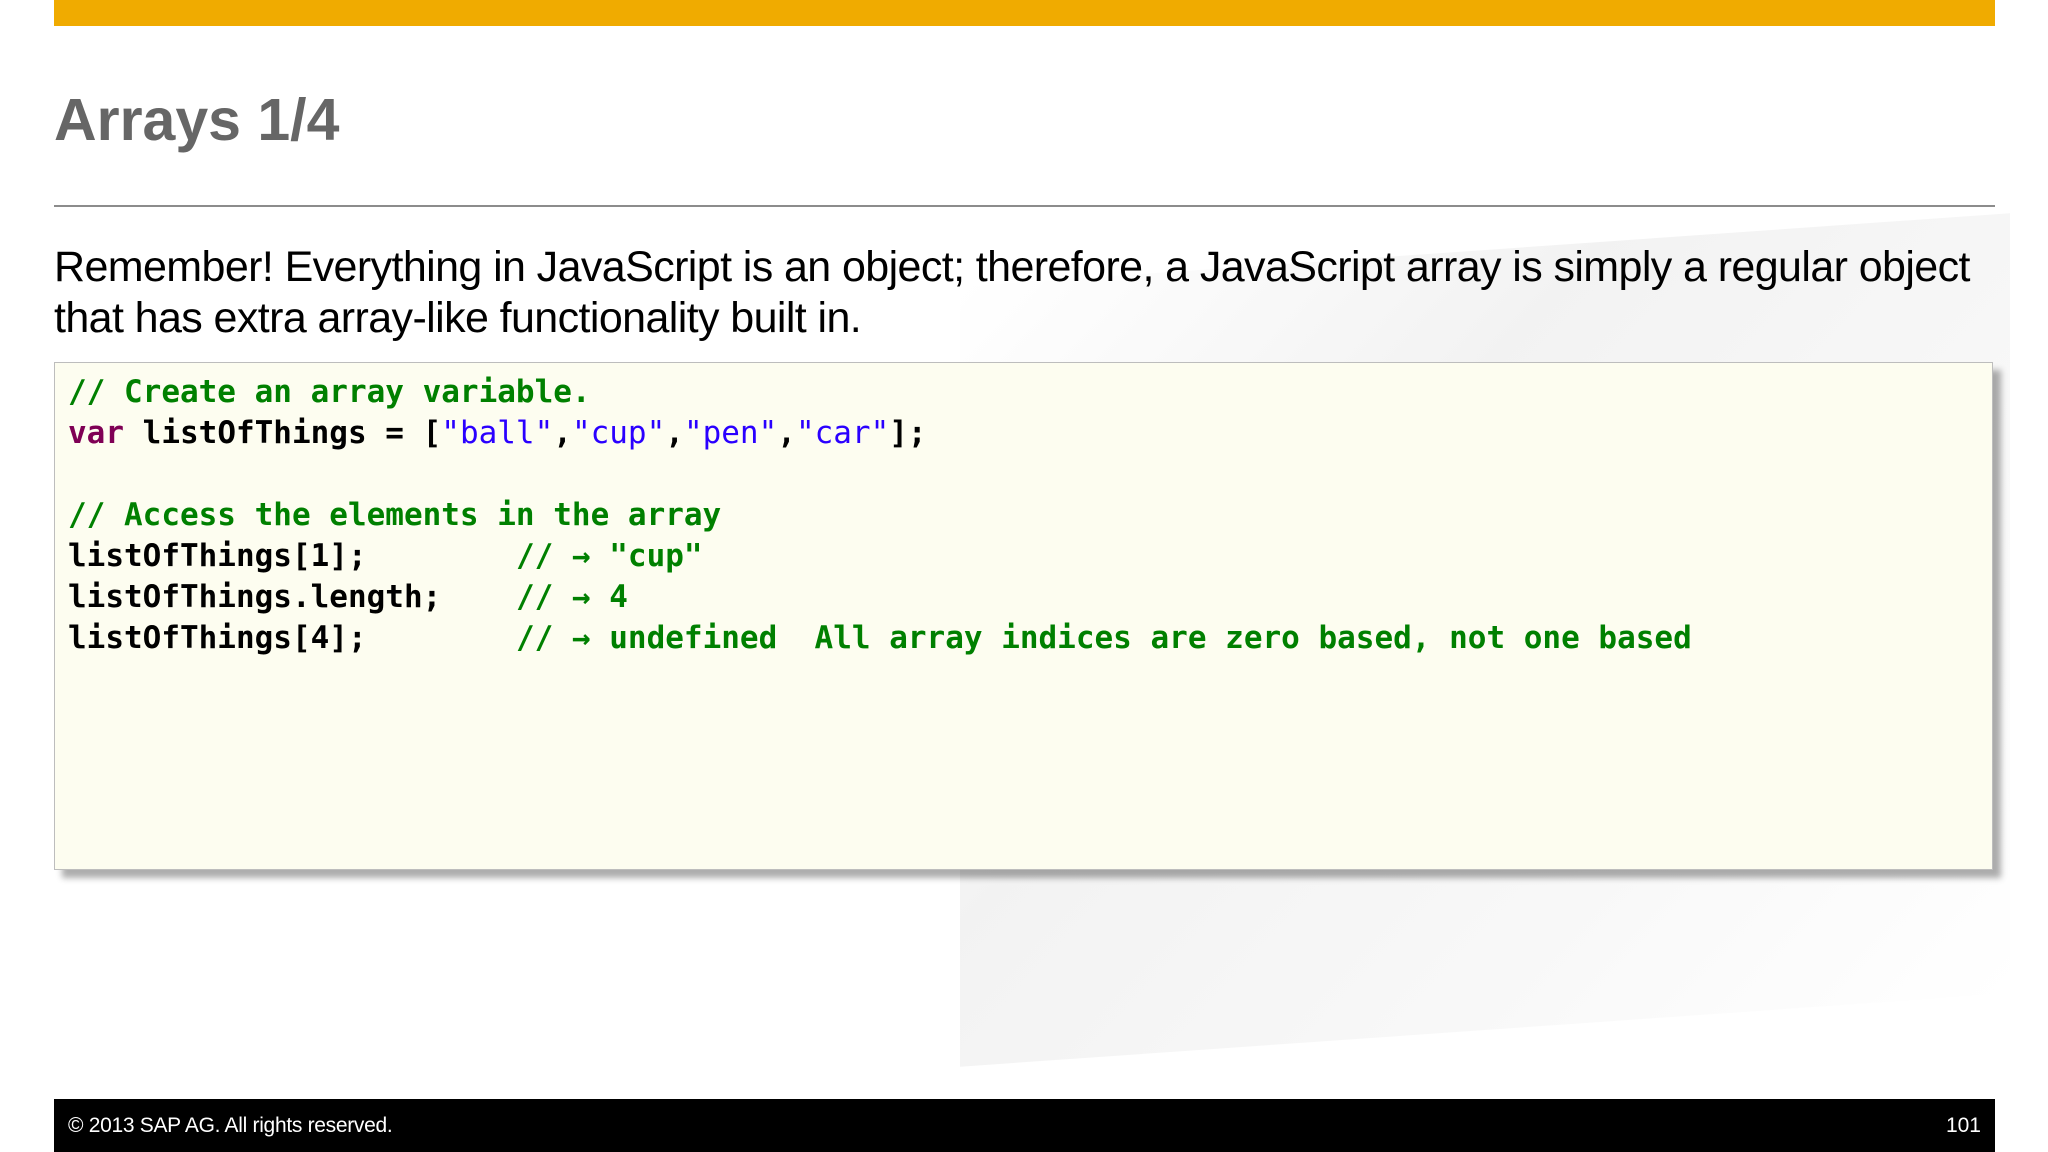  I want to click on page-number: 101, so click(1963, 1125).